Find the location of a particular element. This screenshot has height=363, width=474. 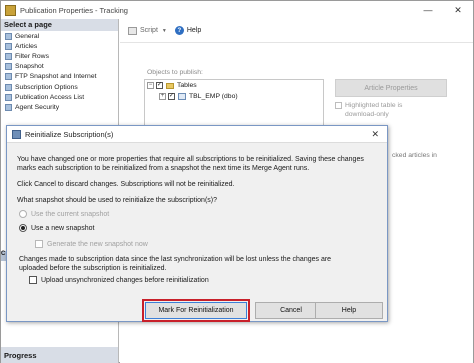

chevron-down-icon: ▼ is located at coordinates (164, 31).